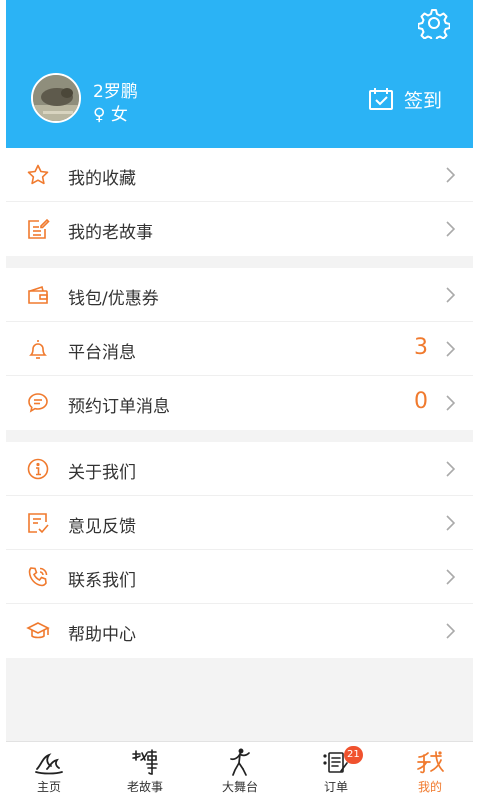 The width and height of the screenshot is (480, 800). Describe the element at coordinates (434, 23) in the screenshot. I see `gear-icon` at that location.